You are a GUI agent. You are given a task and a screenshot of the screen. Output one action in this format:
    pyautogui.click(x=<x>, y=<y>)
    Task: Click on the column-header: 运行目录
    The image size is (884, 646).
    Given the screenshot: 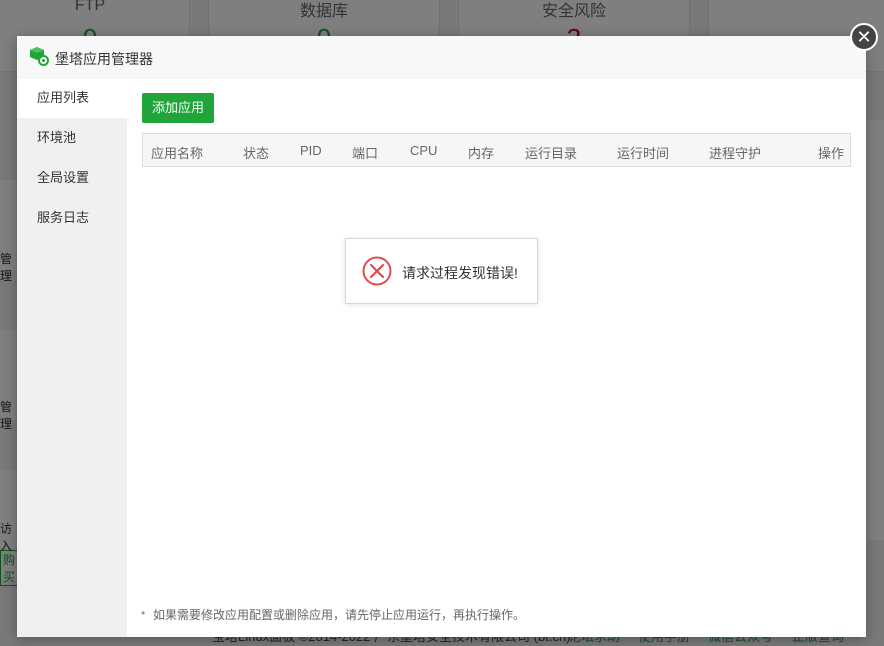 What is the action you would take?
    pyautogui.click(x=551, y=153)
    